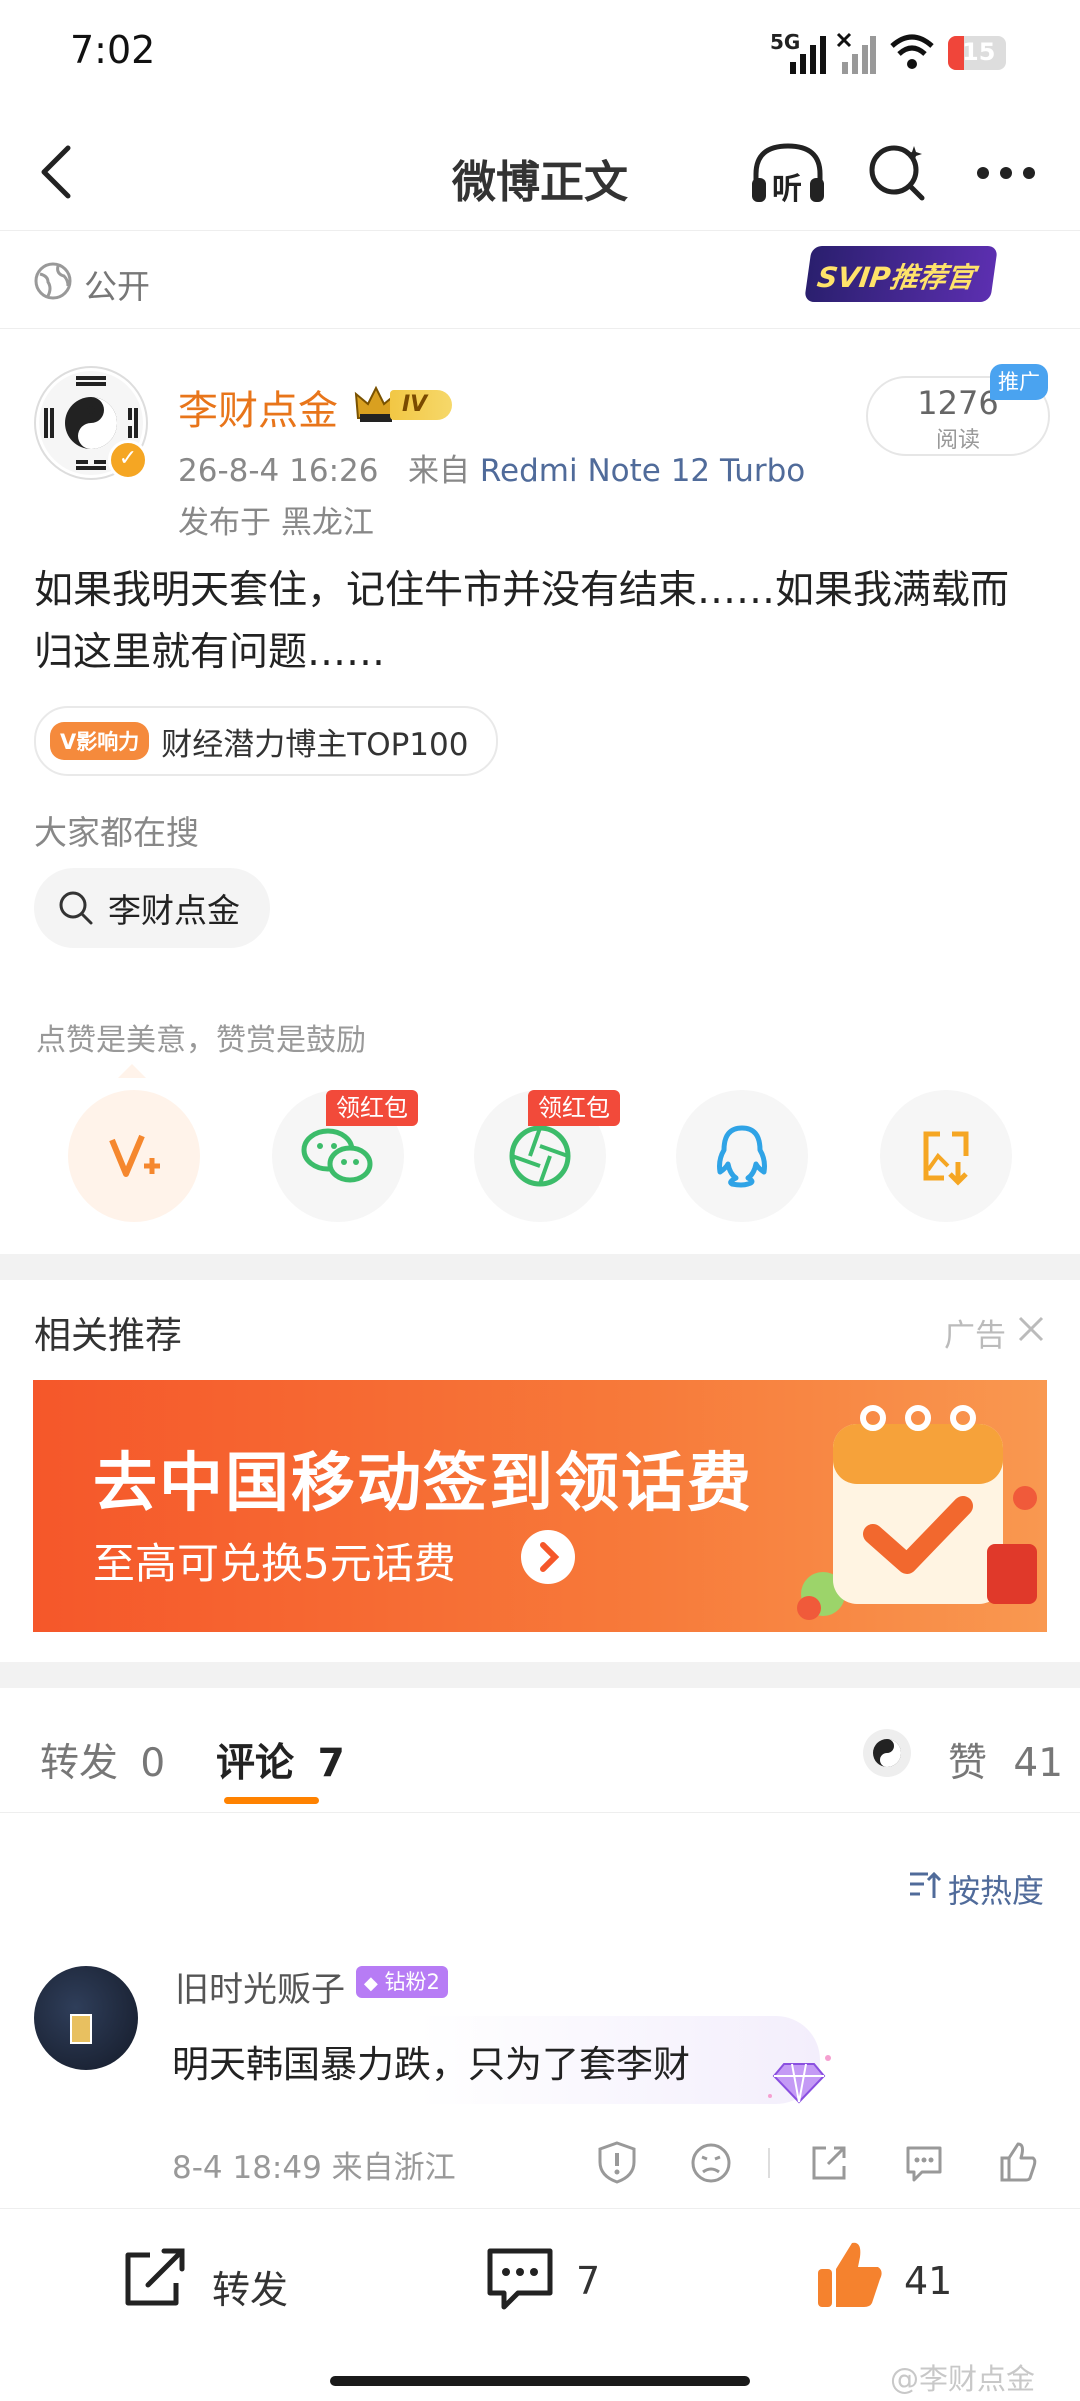 The width and height of the screenshot is (1080, 2401). I want to click on level-badge: IV, so click(405, 404).